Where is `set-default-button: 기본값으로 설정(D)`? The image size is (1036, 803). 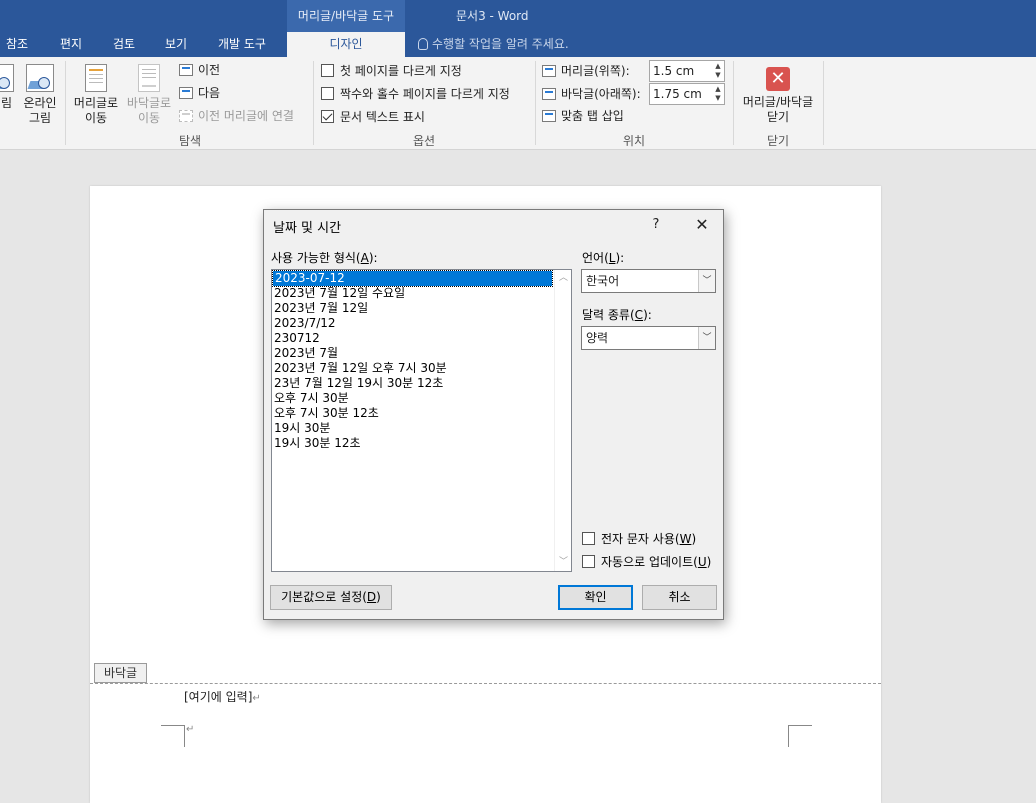 set-default-button: 기본값으로 설정(D) is located at coordinates (331, 597).